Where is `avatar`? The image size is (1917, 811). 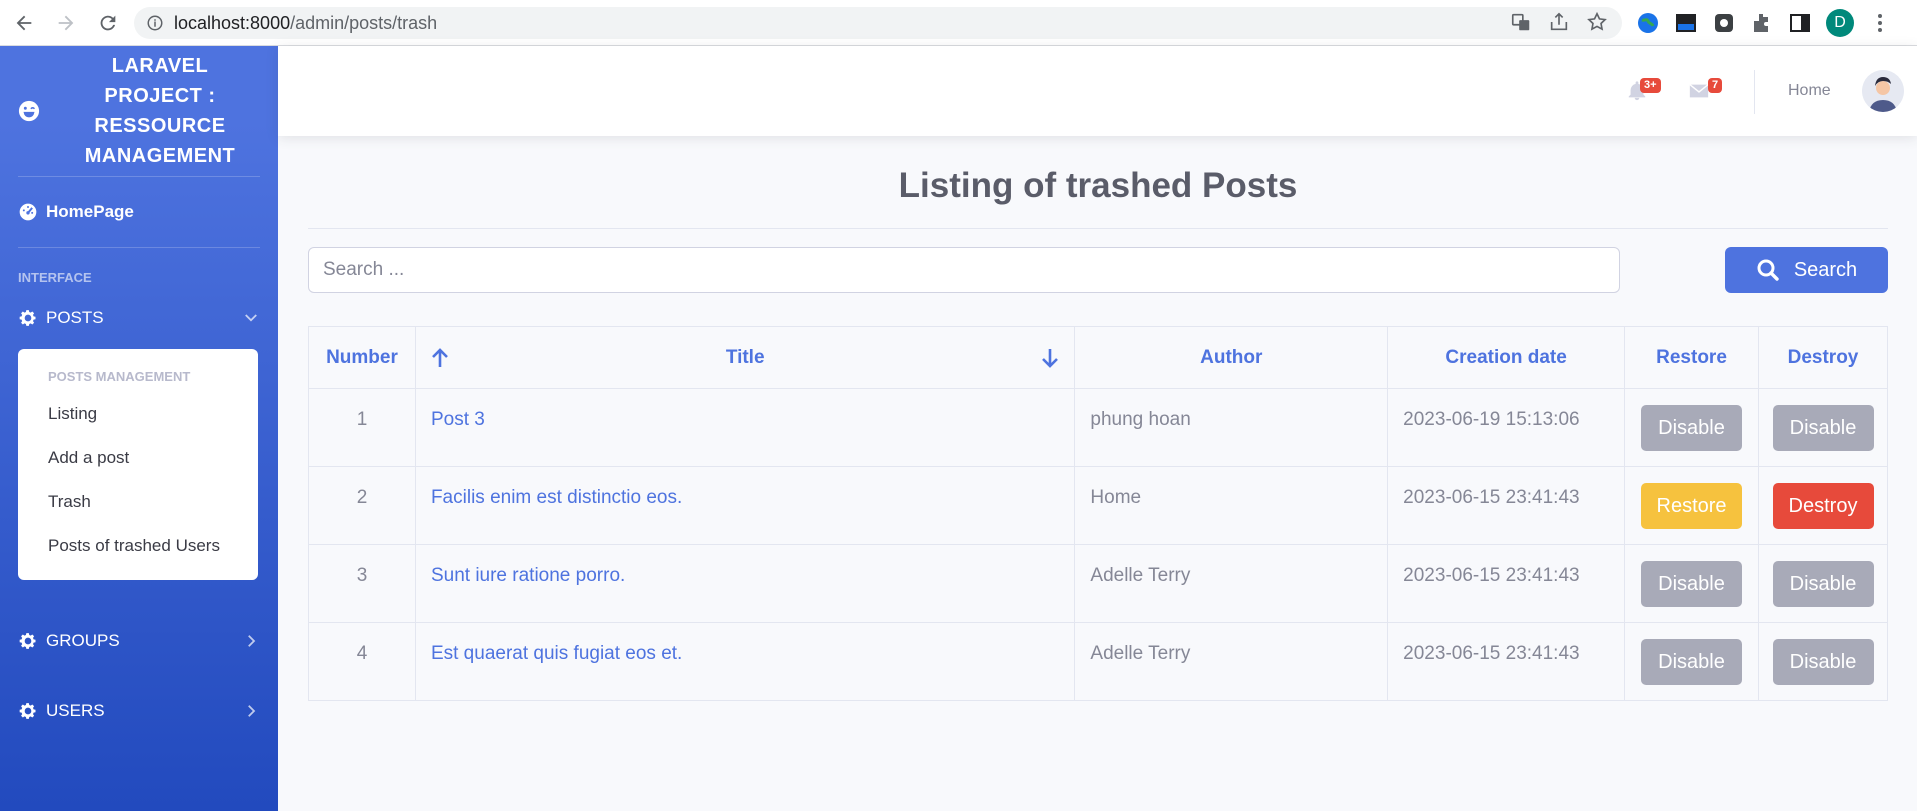 avatar is located at coordinates (1883, 91).